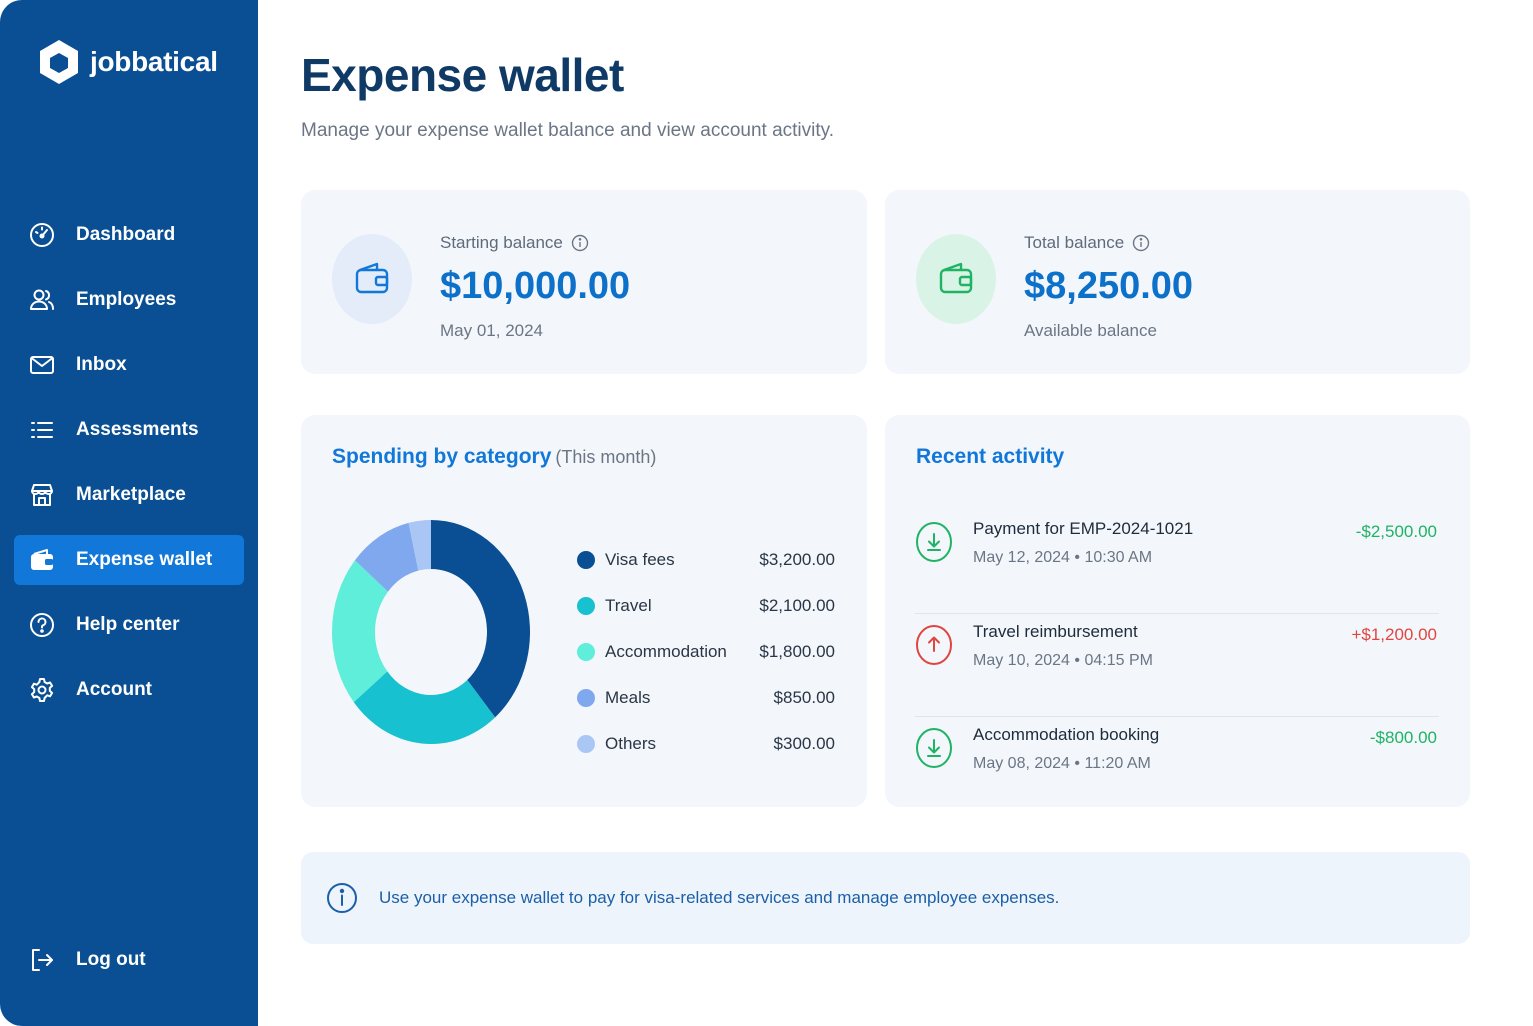 The width and height of the screenshot is (1533, 1026). I want to click on total-balance-sub: Available balance, so click(1090, 330).